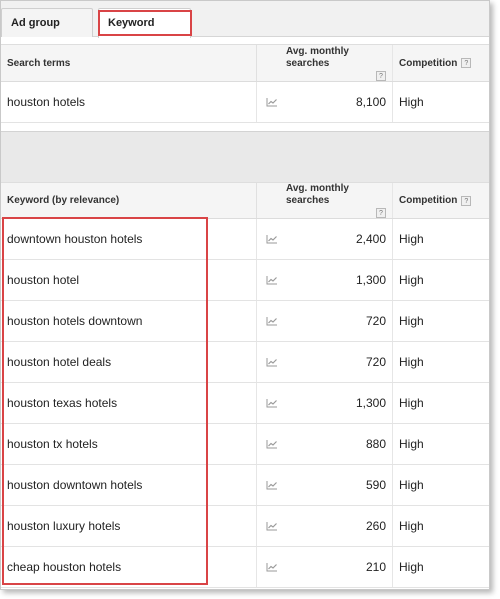 The width and height of the screenshot is (500, 599). Describe the element at coordinates (375, 444) in the screenshot. I see `avg-searches-cell: 880` at that location.